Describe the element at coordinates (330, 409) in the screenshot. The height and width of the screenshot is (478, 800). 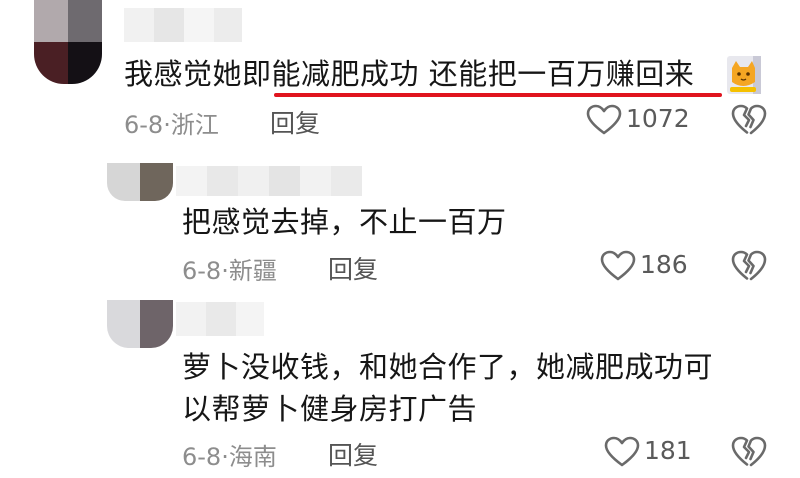
I see `comment-text-line-2: 以帮萝卜健身房打广告` at that location.